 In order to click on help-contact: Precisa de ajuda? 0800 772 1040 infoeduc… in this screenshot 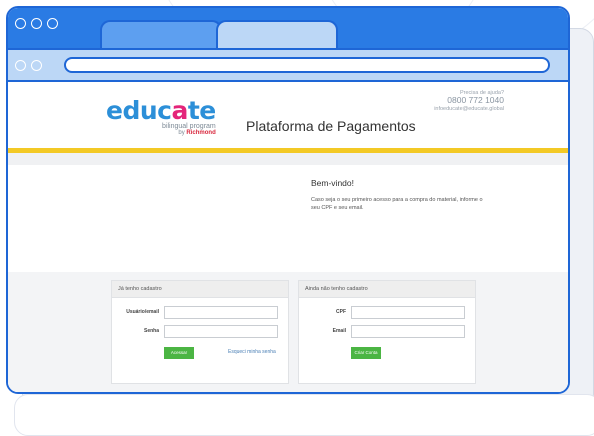, I will do `click(469, 101)`.